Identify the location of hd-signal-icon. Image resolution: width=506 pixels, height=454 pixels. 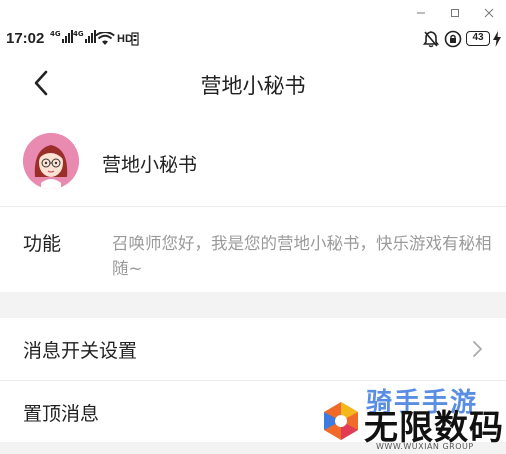
(135, 39).